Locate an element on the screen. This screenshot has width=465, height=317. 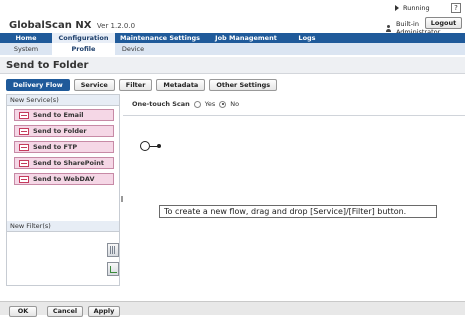
trash-icon is located at coordinates (113, 250).